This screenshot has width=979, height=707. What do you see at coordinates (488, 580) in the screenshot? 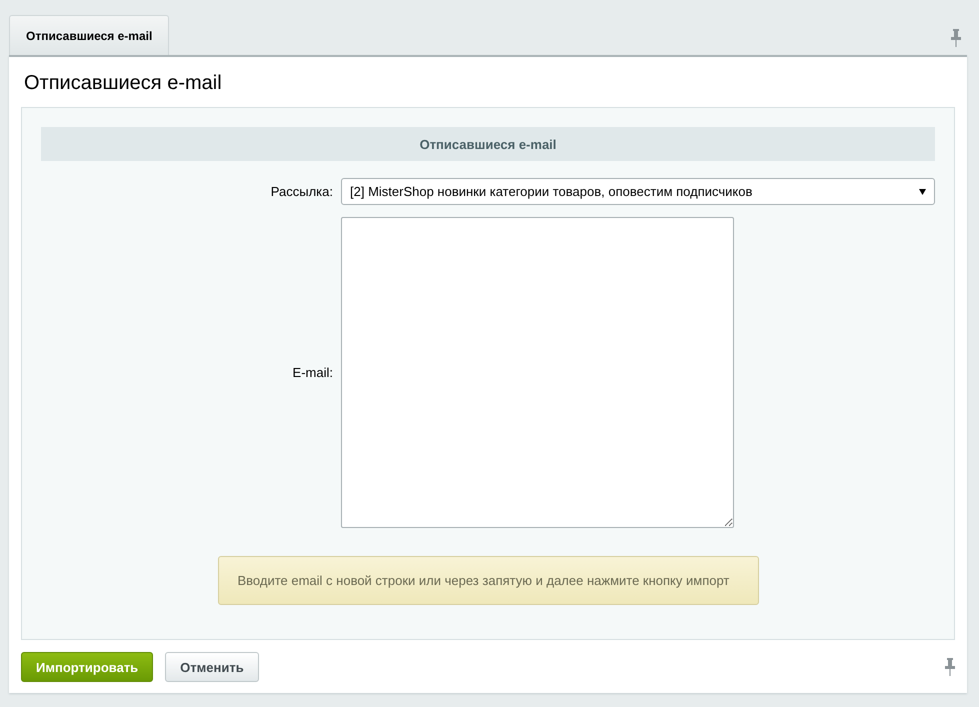
I see `hint-note: Вводите email с новой строки или через запятую и далее нажмите кнопку импорт` at bounding box center [488, 580].